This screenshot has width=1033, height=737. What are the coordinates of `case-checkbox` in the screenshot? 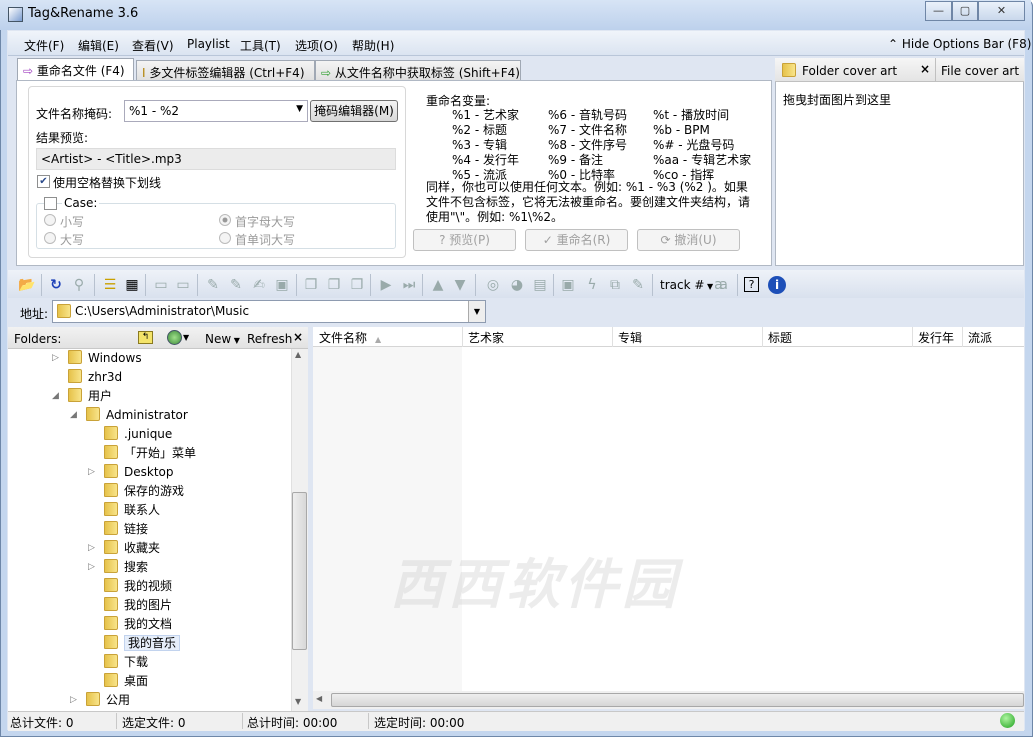 It's located at (50, 203).